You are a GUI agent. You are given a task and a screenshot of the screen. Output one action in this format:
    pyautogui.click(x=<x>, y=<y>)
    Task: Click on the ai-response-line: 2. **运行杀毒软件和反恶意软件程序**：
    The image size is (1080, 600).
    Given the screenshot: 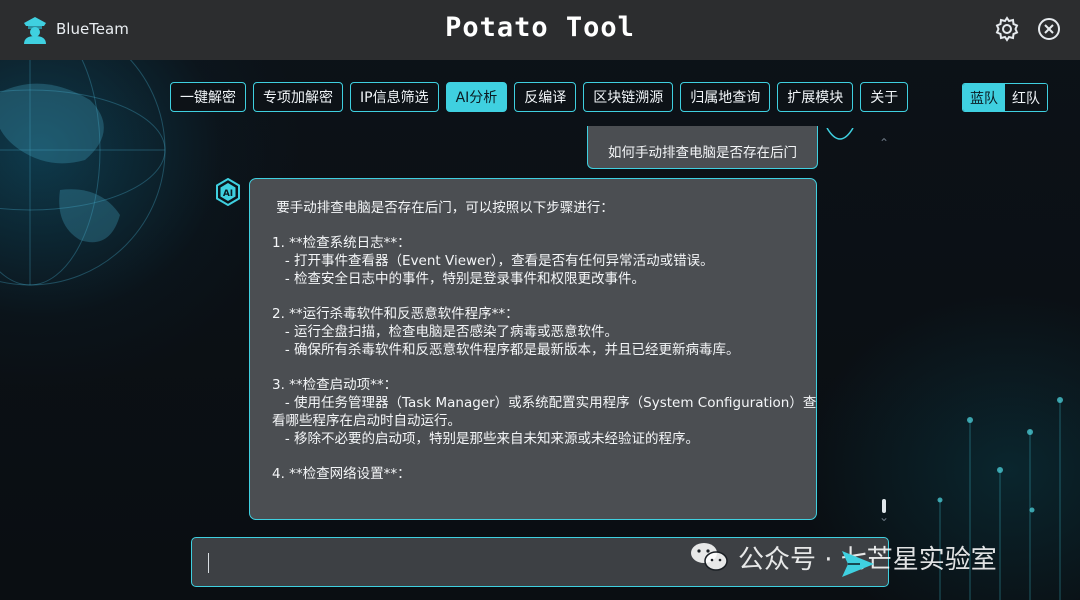 What is the action you would take?
    pyautogui.click(x=395, y=314)
    